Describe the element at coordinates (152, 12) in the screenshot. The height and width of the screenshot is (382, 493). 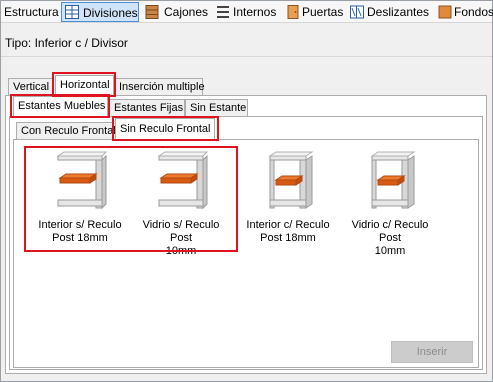
I see `drawers-icon` at that location.